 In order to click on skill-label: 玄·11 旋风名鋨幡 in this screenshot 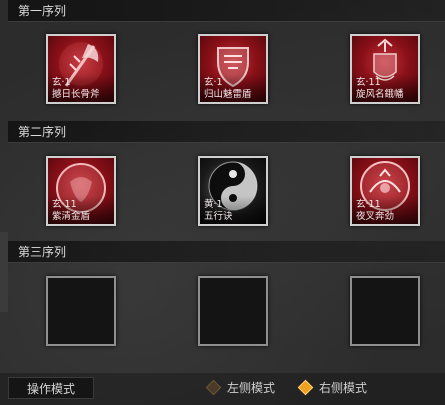, I will do `click(385, 88)`.